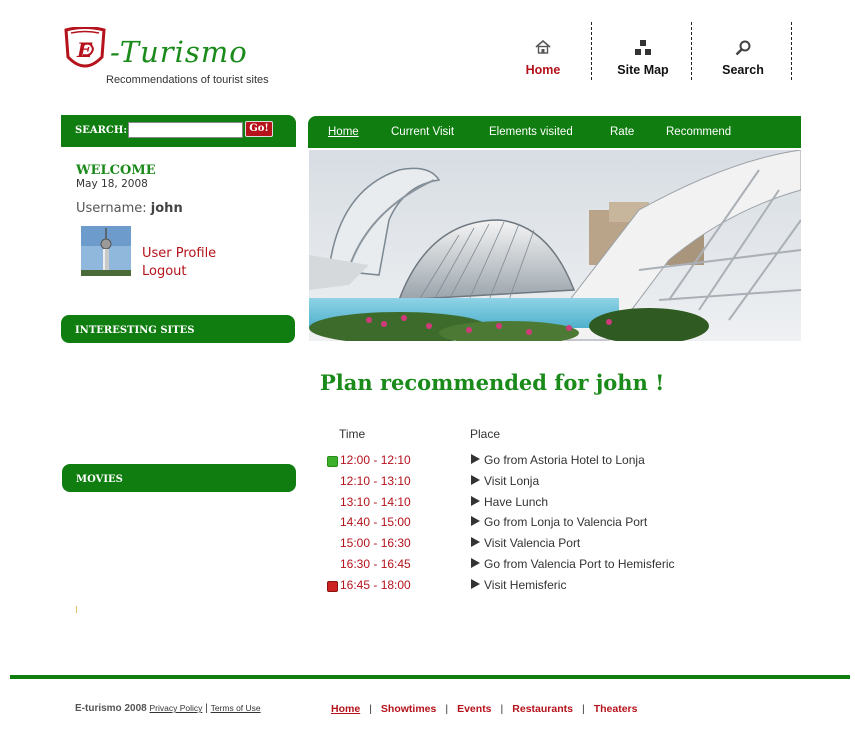 This screenshot has width=855, height=741. I want to click on welcome-heading: WELCOME, so click(116, 170).